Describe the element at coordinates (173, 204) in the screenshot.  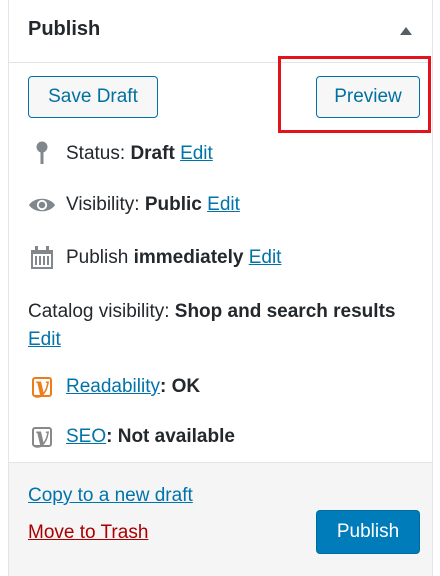
I see `visibility-value: Public` at that location.